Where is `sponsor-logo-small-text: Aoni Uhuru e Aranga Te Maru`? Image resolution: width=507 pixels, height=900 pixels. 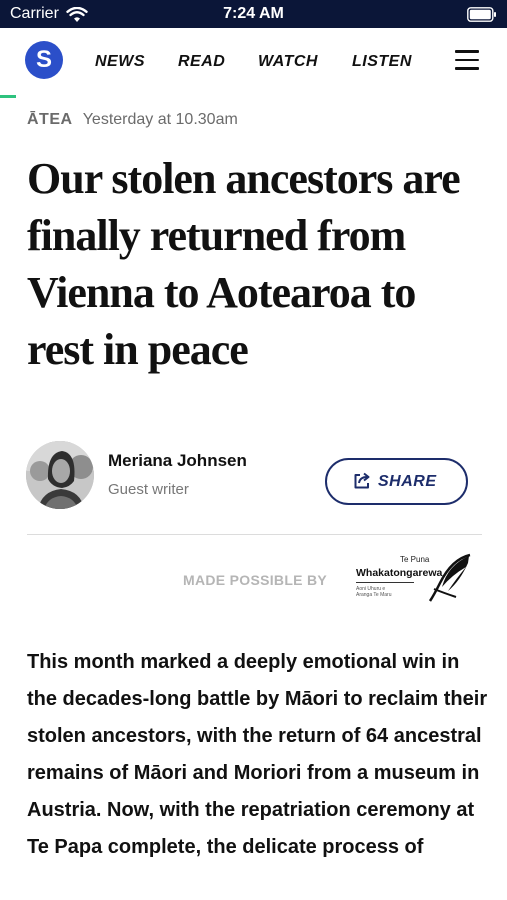
sponsor-logo-small-text: Aoni Uhuru e Aranga Te Maru is located at coordinates (374, 592).